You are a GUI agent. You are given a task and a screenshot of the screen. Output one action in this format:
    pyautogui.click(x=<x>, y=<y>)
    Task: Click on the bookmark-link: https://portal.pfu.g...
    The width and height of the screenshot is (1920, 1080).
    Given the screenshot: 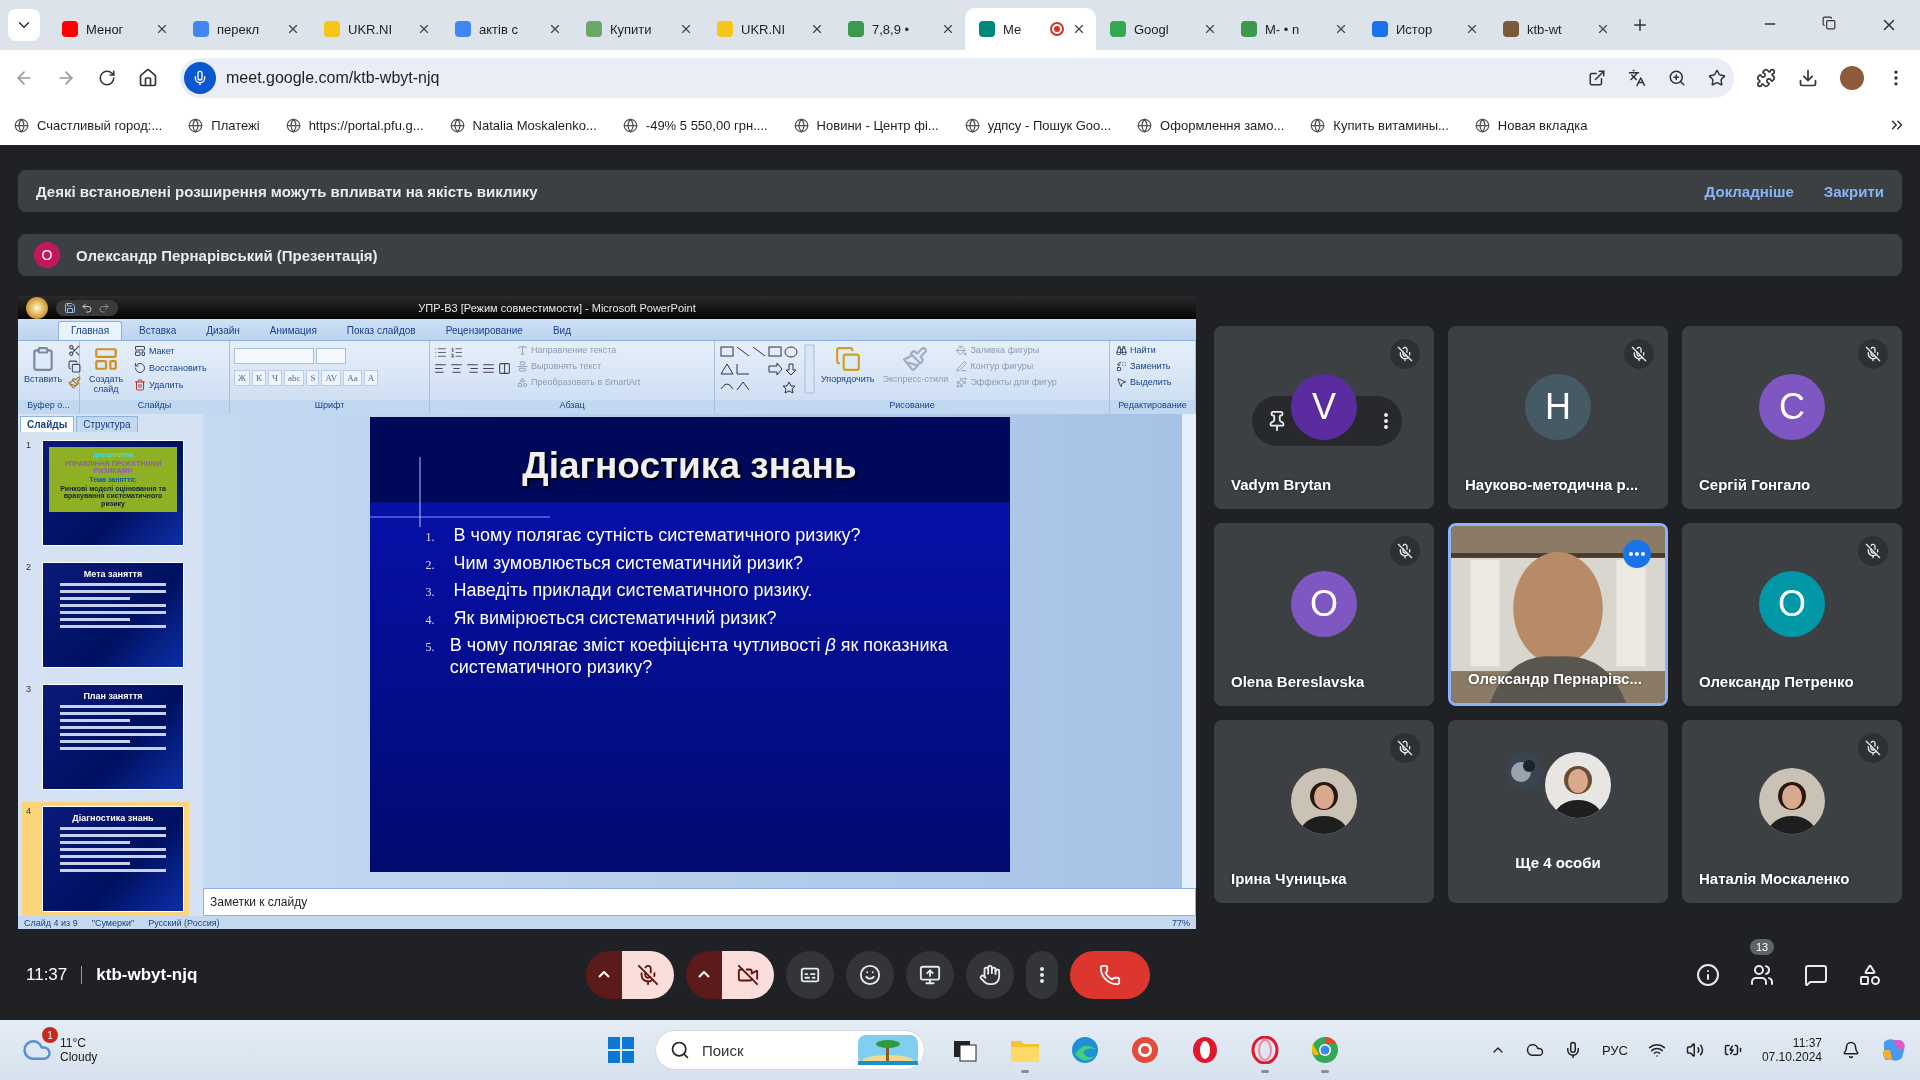 What is the action you would take?
    pyautogui.click(x=366, y=125)
    